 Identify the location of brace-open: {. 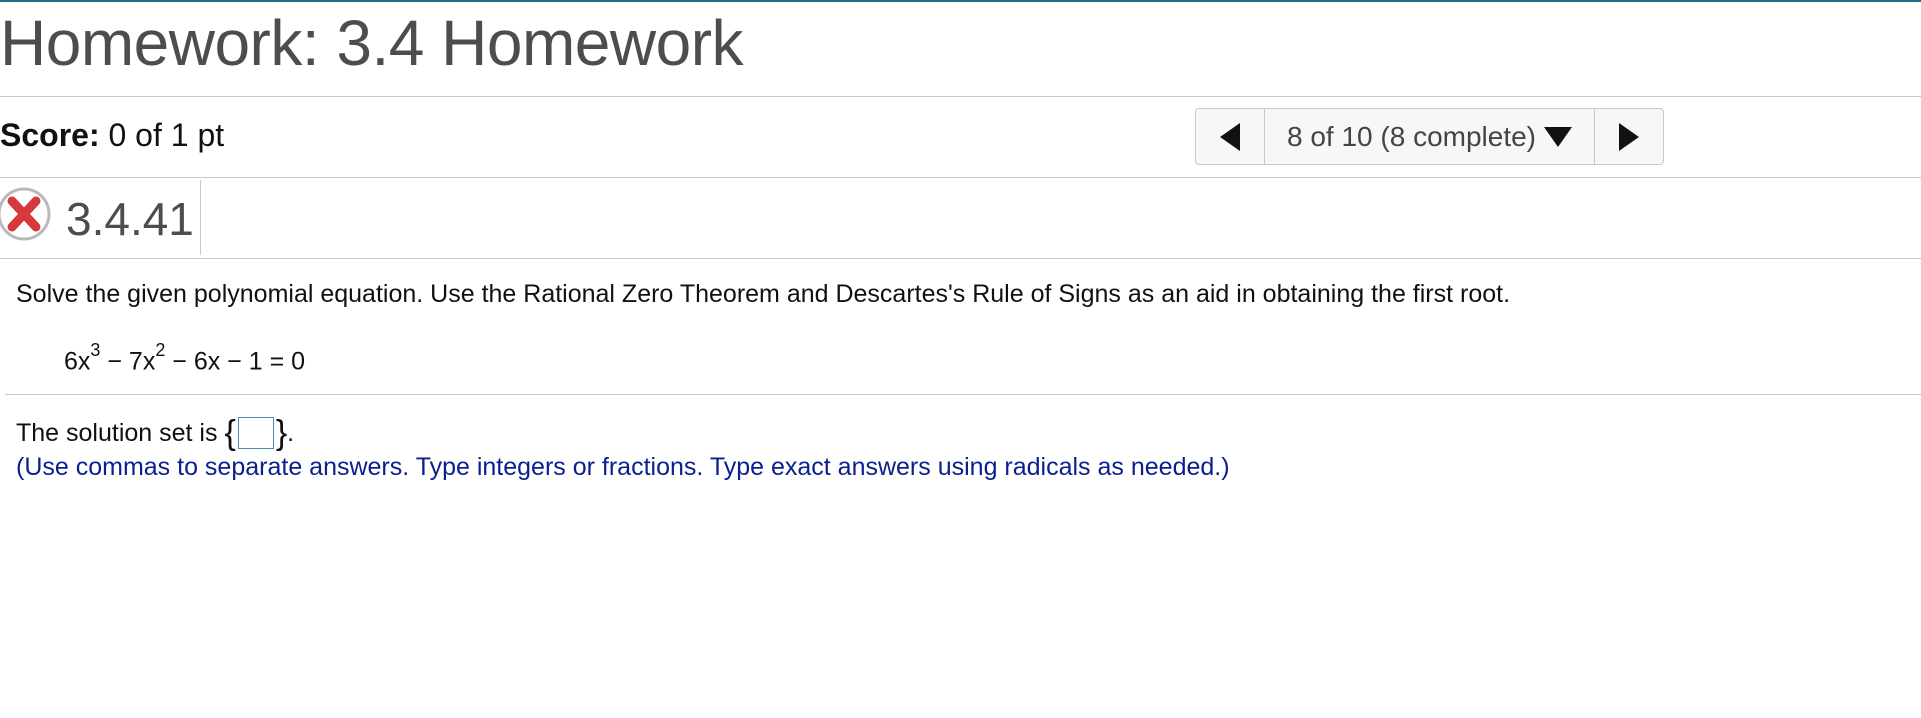
(230, 433).